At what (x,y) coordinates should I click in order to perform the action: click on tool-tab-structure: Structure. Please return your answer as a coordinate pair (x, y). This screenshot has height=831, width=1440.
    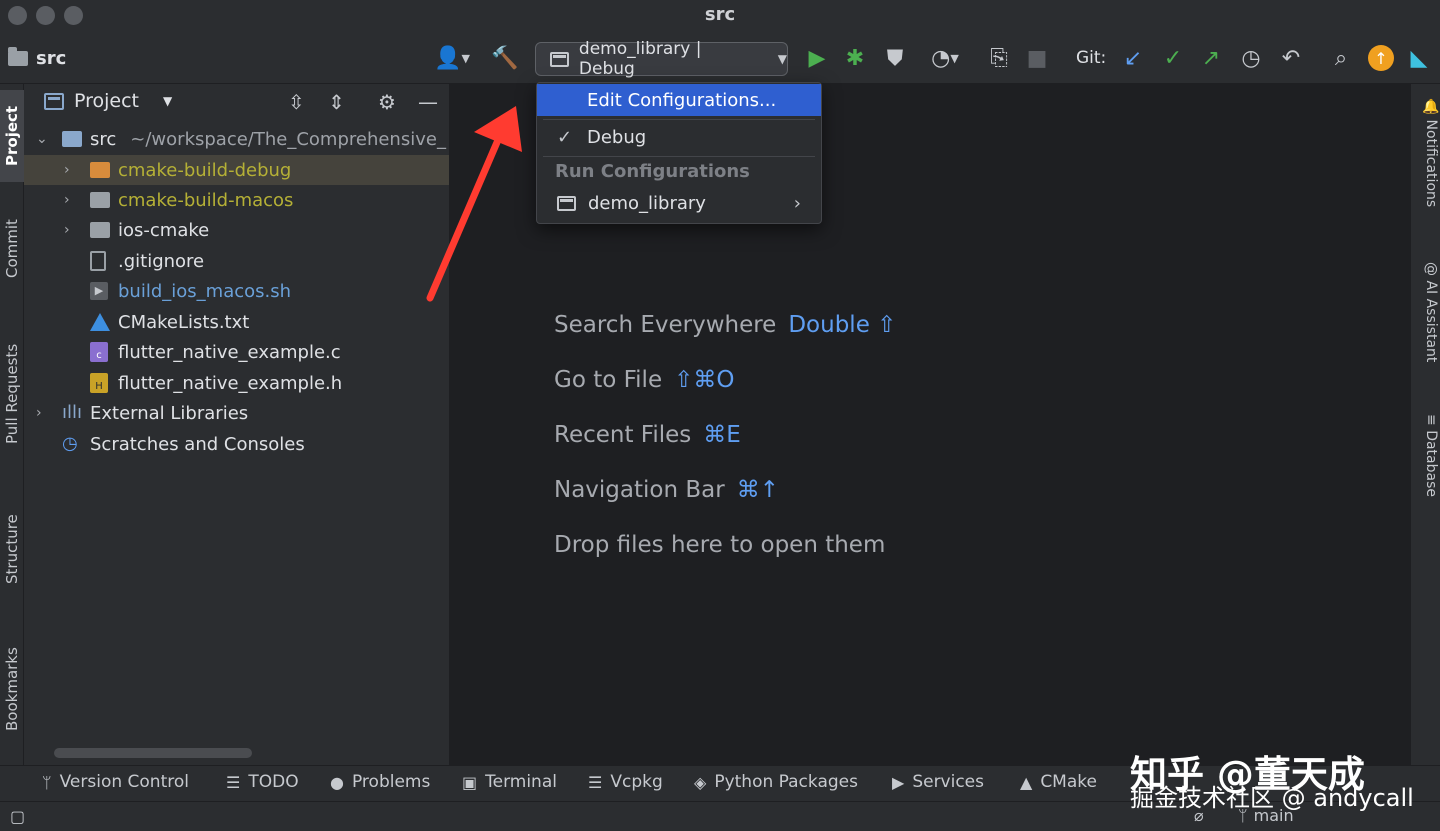
    Looking at the image, I should click on (12, 549).